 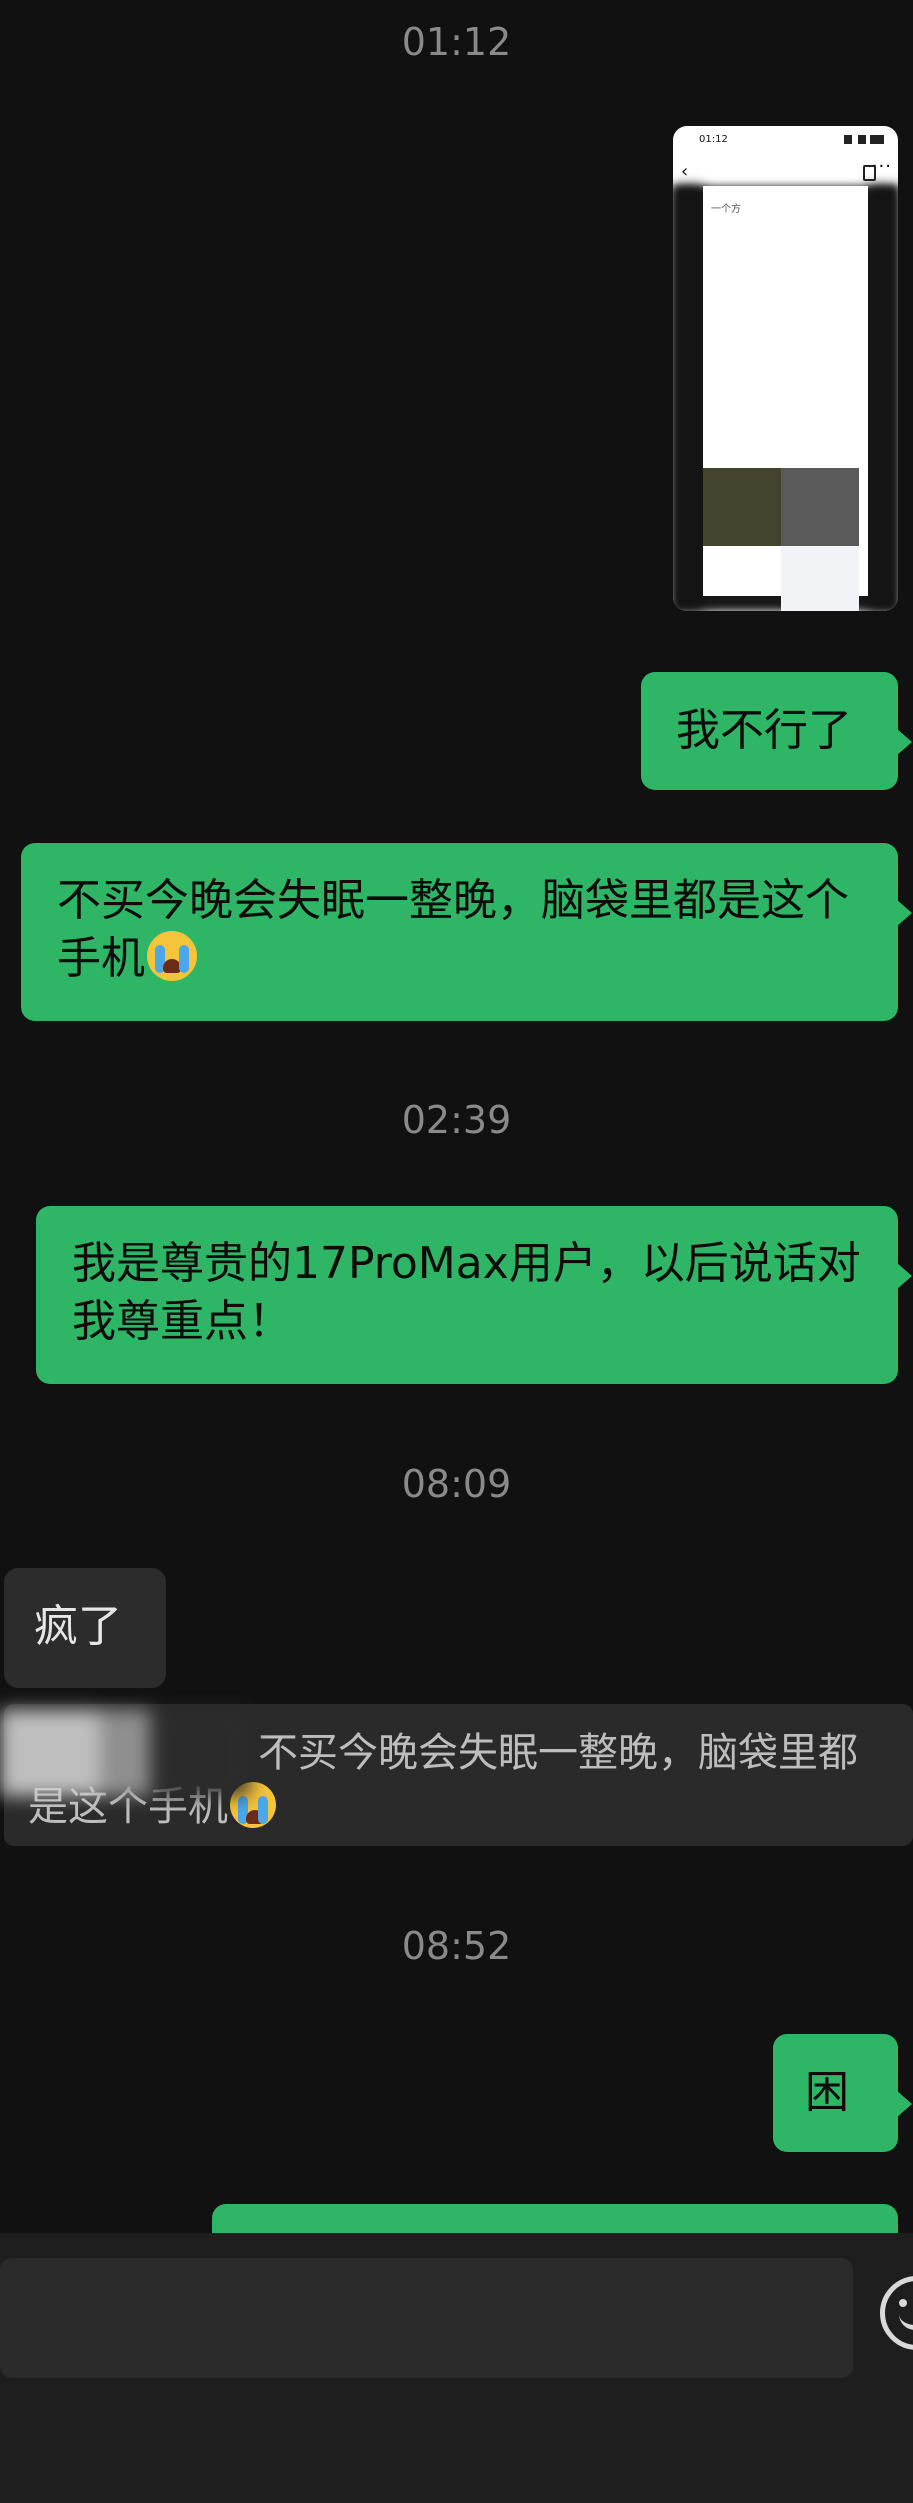 I want to click on message-sent-2: 不买今晚会失眠一整晚，脑袋里都是这个手机, so click(x=466, y=932).